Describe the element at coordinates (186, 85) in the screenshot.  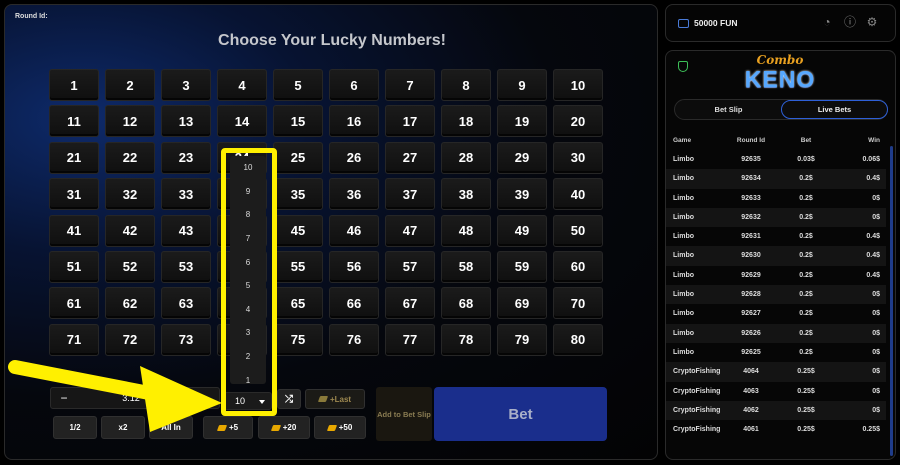
I see `number-cell: 3` at that location.